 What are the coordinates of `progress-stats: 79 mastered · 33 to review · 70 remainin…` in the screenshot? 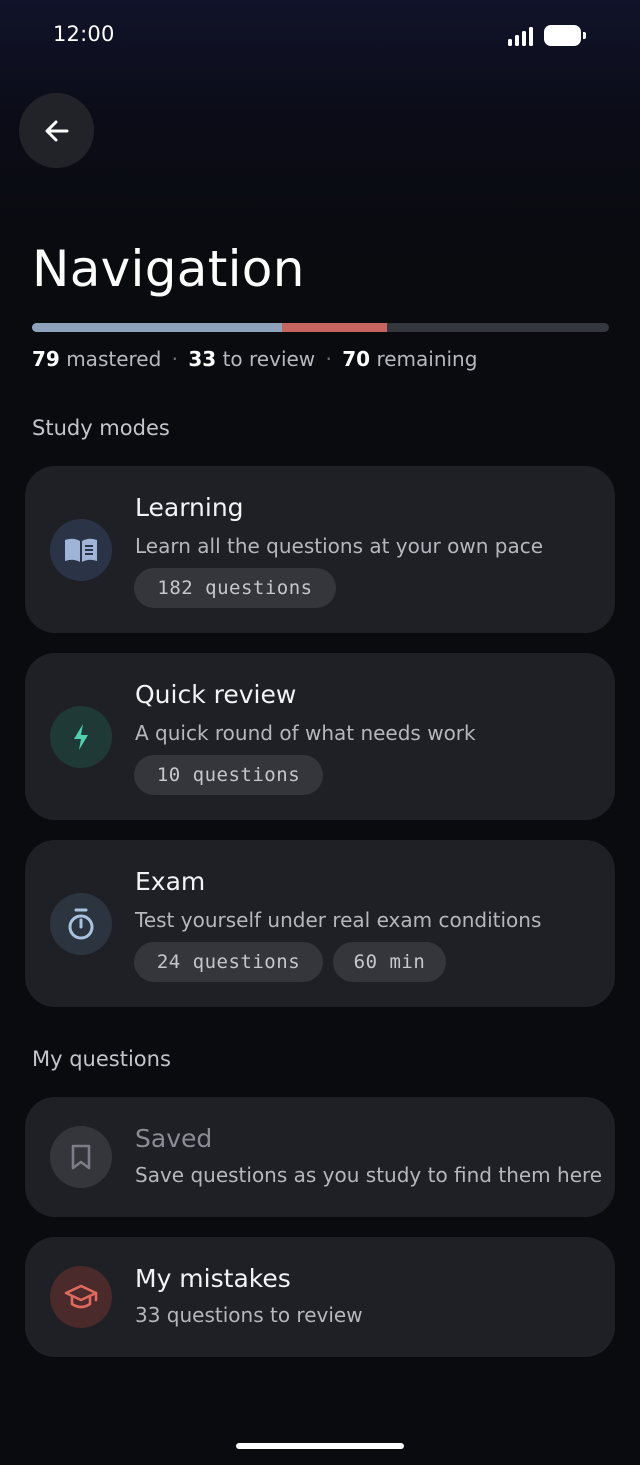 It's located at (254, 359).